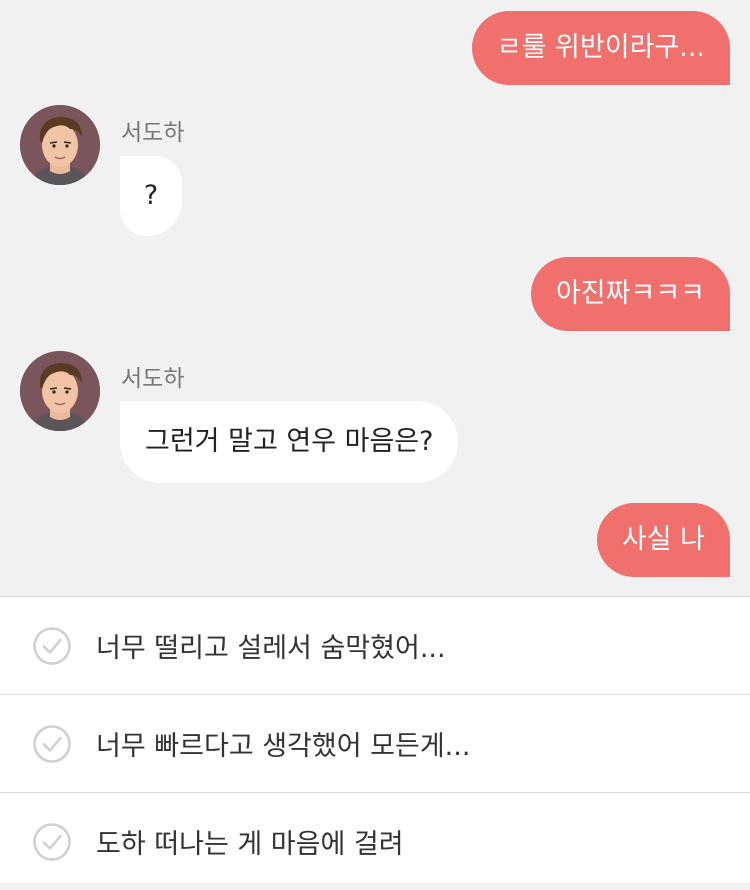 The width and height of the screenshot is (750, 890). I want to click on choice-label: 도하 떠나는 게 마음에 걸려, so click(250, 844).